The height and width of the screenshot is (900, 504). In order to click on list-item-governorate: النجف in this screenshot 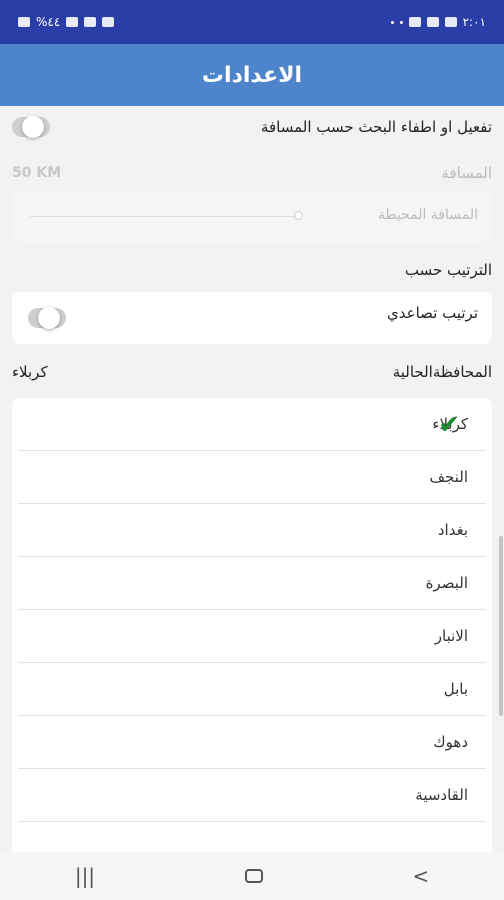, I will do `click(252, 477)`.